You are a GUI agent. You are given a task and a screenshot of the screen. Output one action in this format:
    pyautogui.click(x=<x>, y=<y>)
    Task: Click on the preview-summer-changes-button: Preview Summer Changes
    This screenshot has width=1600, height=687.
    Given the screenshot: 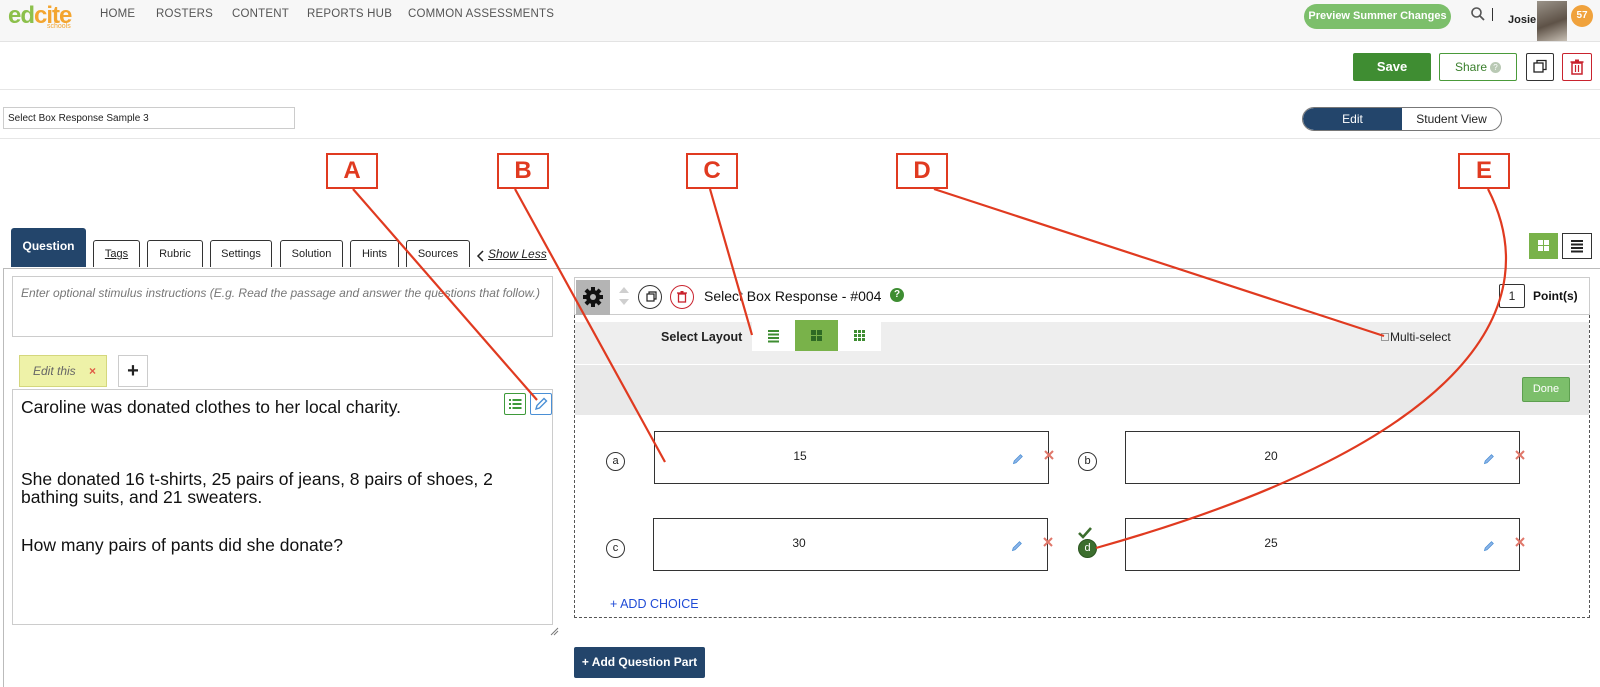 What is the action you would take?
    pyautogui.click(x=1377, y=16)
    